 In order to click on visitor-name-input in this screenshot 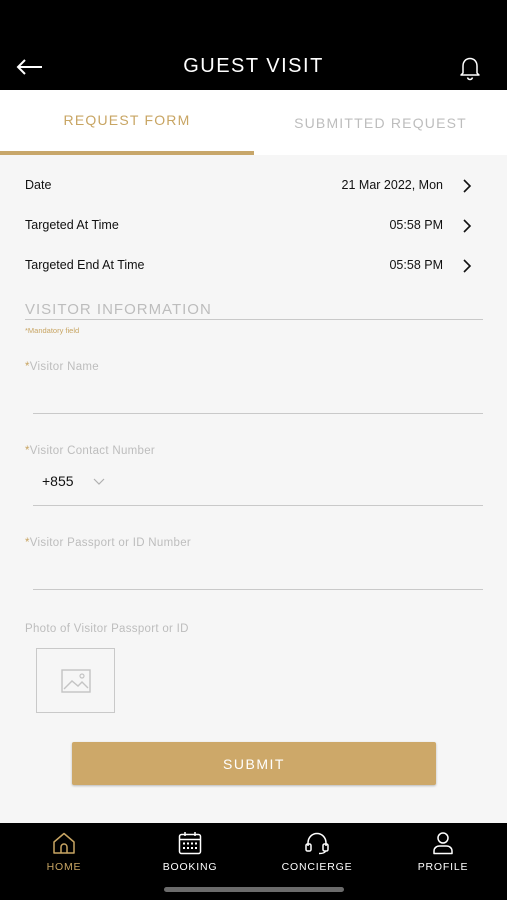, I will do `click(258, 398)`.